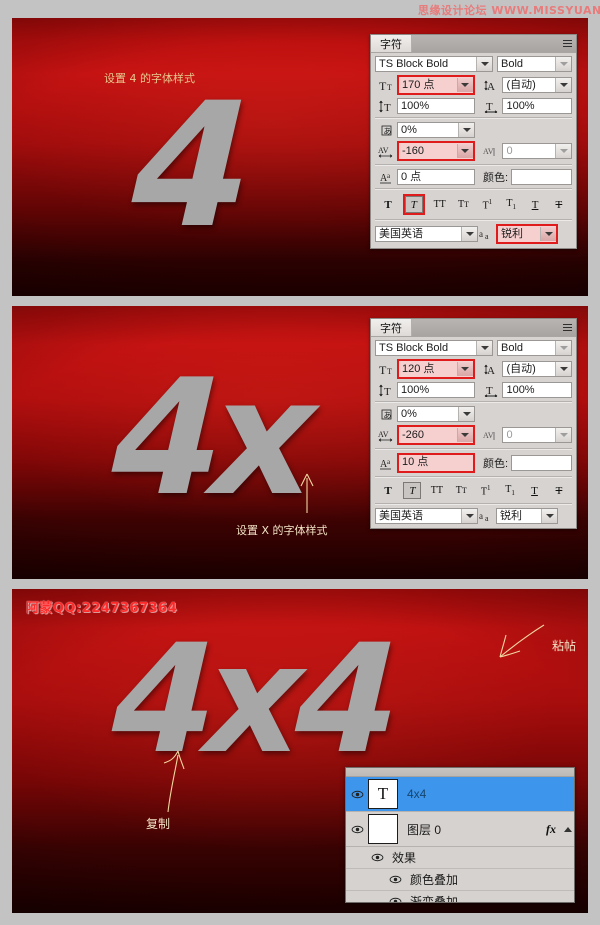 The height and width of the screenshot is (925, 600). What do you see at coordinates (551, 829) in the screenshot?
I see `layer-effects-fx-icon: fx` at bounding box center [551, 829].